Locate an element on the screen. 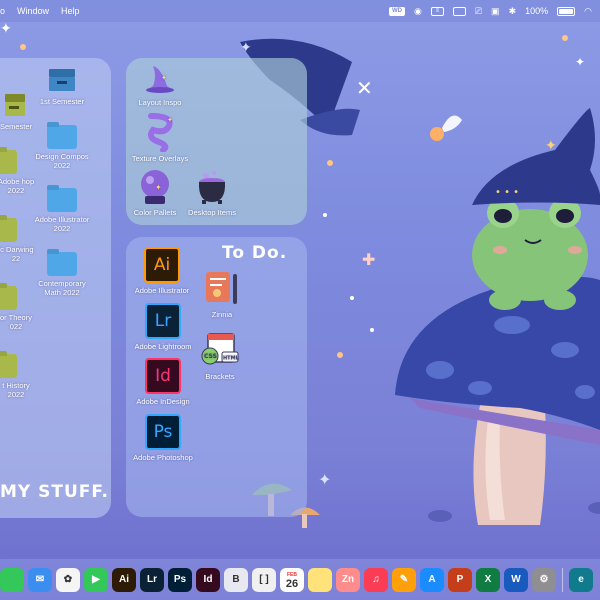 The image size is (600, 600). menu-bar-status: WD ◉ ≡ ⎚ ▣ ✱ 100% ◠ is located at coordinates (494, 11).